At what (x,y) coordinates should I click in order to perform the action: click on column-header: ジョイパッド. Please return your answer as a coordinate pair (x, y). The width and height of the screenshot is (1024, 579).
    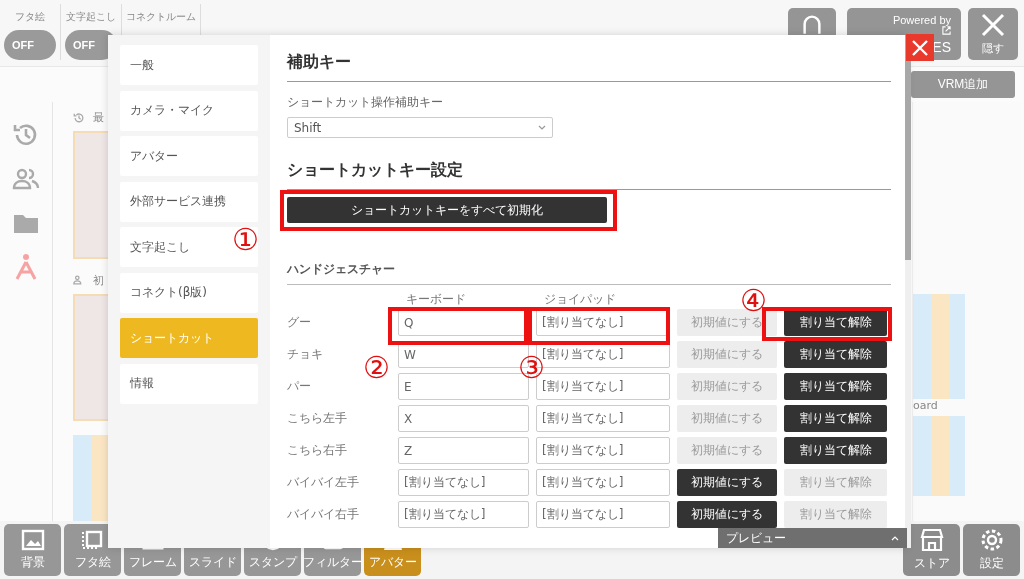
    Looking at the image, I should click on (580, 299).